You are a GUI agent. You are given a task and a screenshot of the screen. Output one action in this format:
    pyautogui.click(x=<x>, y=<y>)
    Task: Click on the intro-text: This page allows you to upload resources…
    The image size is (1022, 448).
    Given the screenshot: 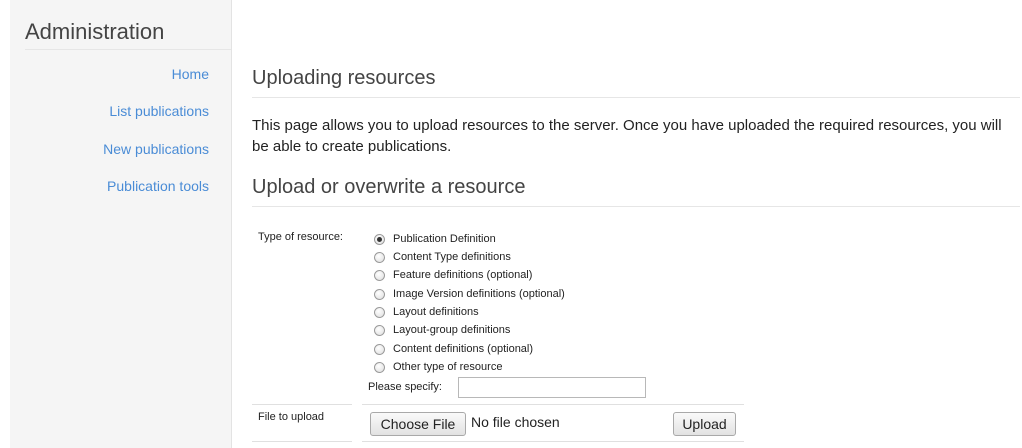 What is the action you would take?
    pyautogui.click(x=627, y=136)
    